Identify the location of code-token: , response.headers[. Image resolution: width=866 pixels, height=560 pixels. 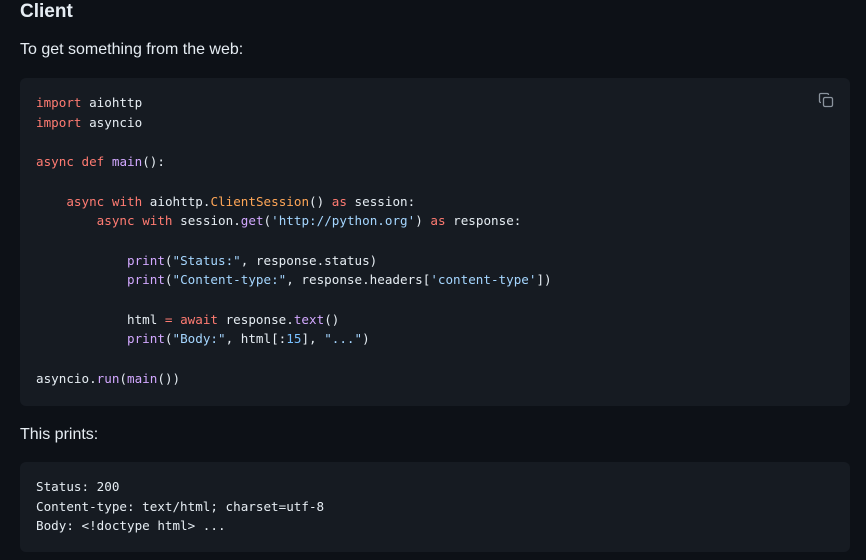
(358, 280).